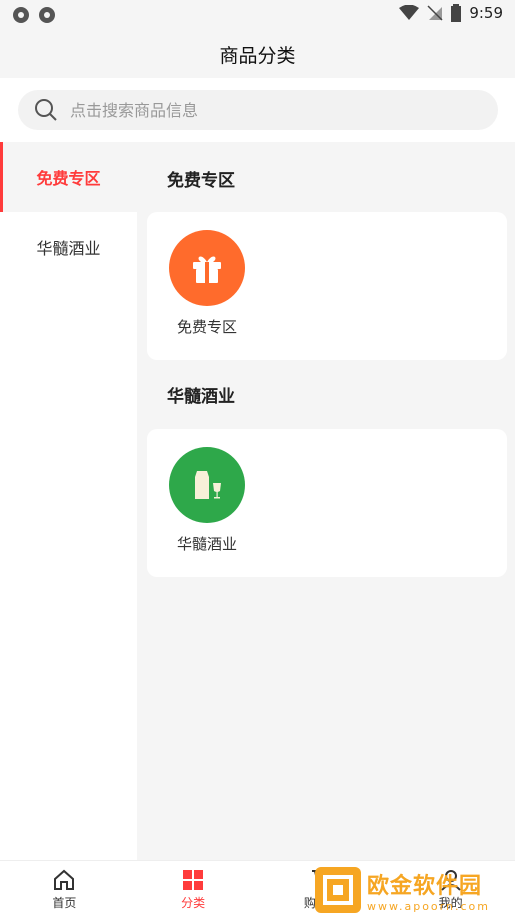 Image resolution: width=515 pixels, height=917 pixels. I want to click on category-item-free-zone: 免费专区, so click(207, 283).